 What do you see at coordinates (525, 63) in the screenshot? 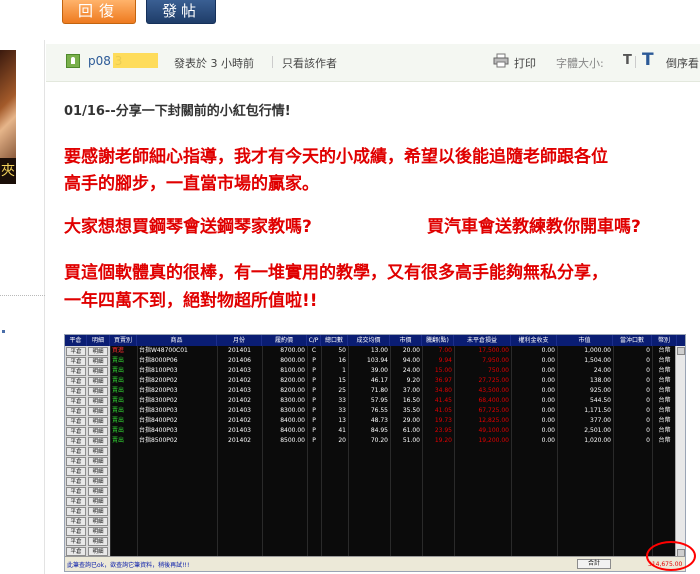
I see `print-link: 打印` at bounding box center [525, 63].